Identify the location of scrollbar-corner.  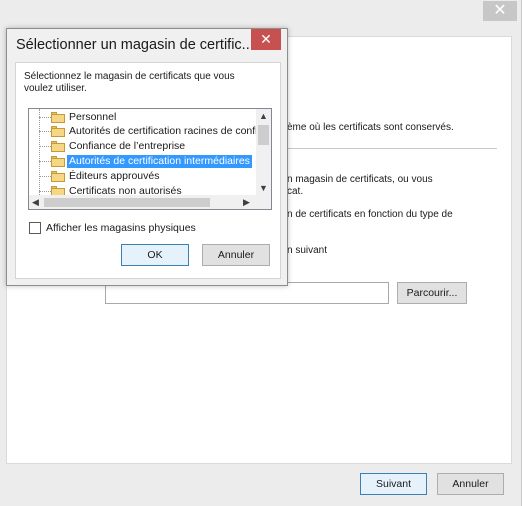
(263, 202).